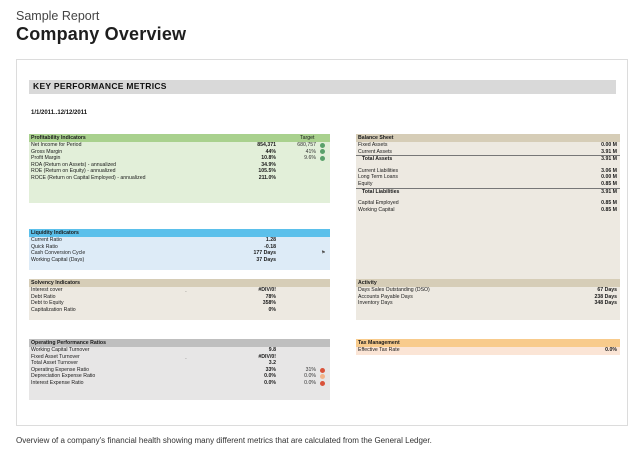 The image size is (635, 459). Describe the element at coordinates (488, 210) in the screenshot. I see `working-capital-row: Working Capital 0.85 M` at that location.